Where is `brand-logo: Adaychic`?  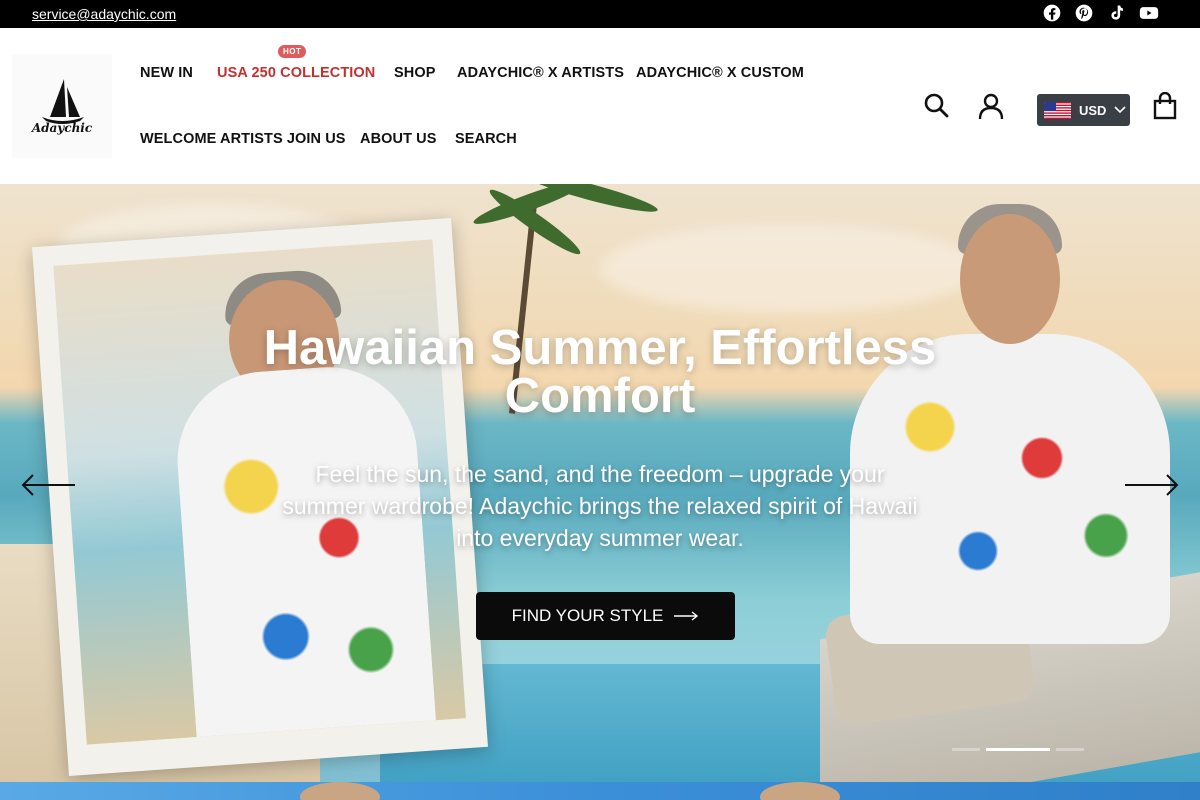
brand-logo: Adaychic is located at coordinates (62, 106).